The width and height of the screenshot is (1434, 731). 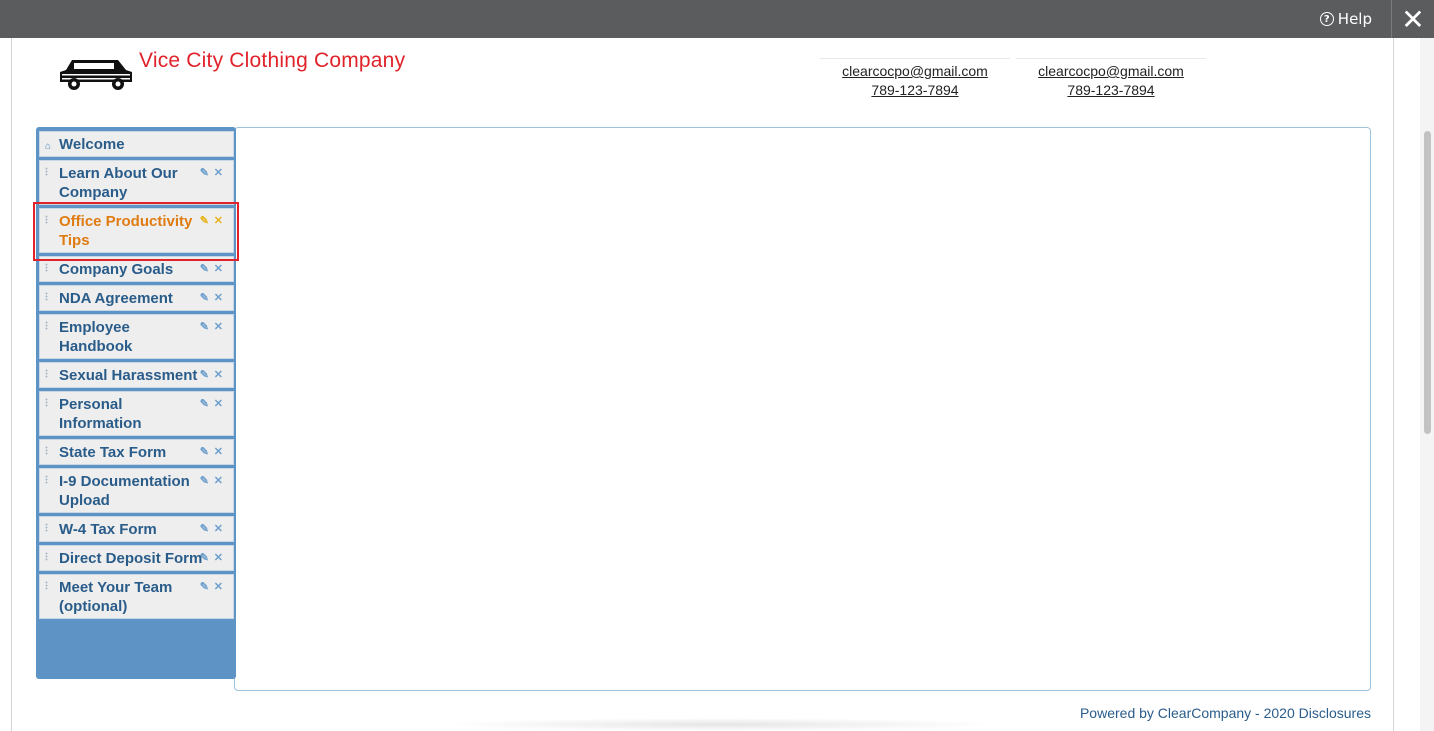 I want to click on nav-item-meet-your-team: Meet Your Team (optional) ✎ ✕, so click(x=136, y=596).